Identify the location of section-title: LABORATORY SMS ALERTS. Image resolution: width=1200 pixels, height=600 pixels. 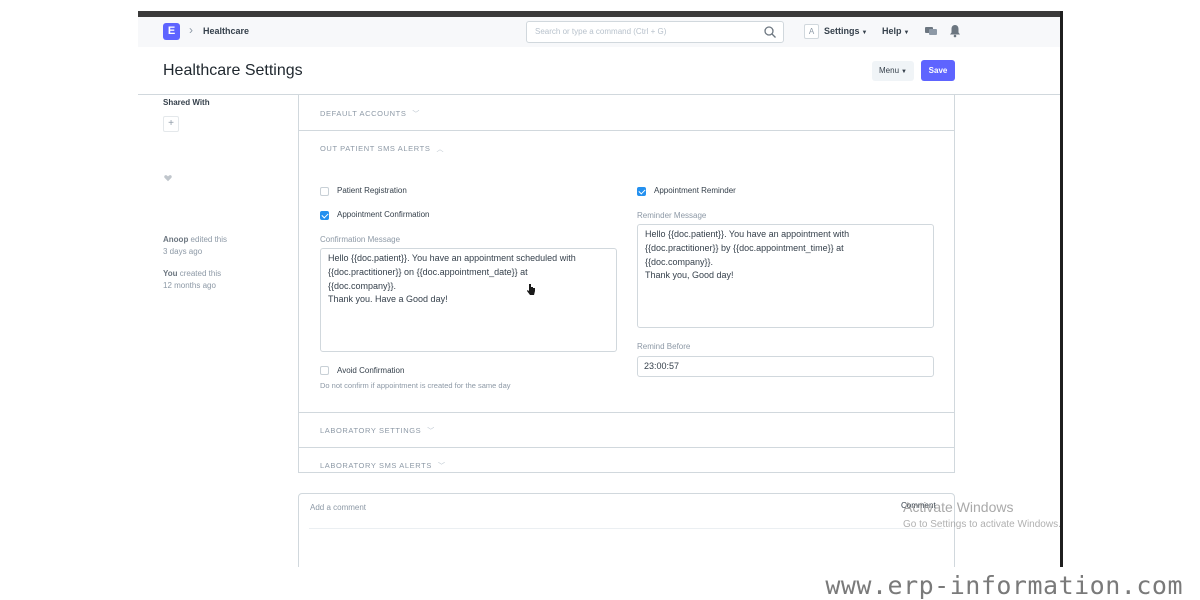
(376, 465).